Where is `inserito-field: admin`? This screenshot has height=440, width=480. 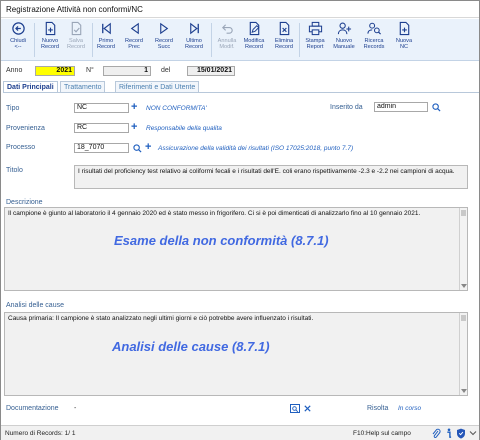
inserito-field: admin is located at coordinates (401, 107).